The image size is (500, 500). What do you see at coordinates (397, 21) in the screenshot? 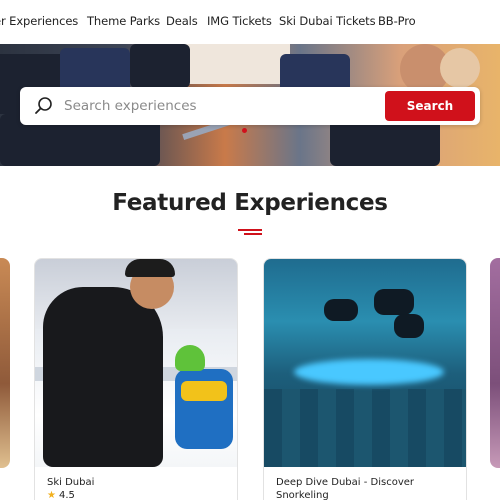
I see `nav-item-bb-pro: BB-Pro` at bounding box center [397, 21].